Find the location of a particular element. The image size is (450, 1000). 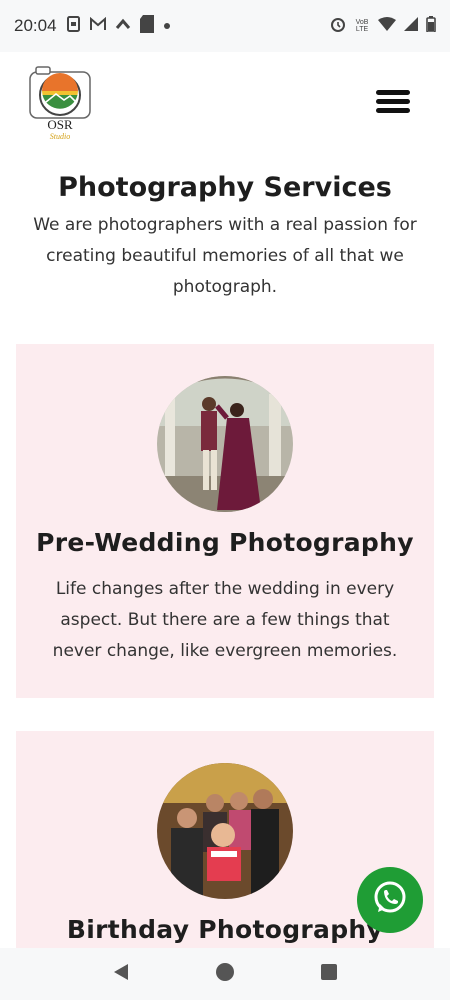

chevron-up-icon is located at coordinates (123, 26).